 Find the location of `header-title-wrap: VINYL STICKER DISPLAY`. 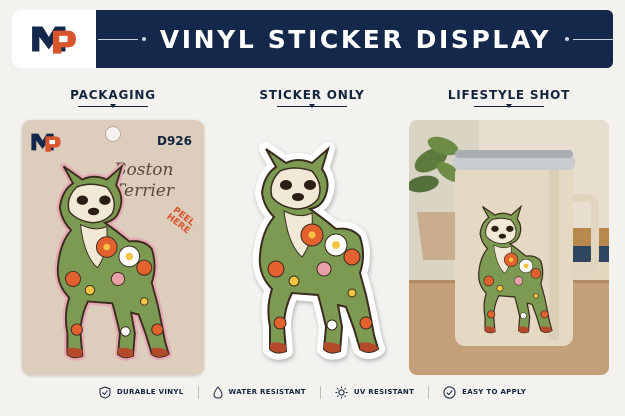

header-title-wrap: VINYL STICKER DISPLAY is located at coordinates (355, 39).